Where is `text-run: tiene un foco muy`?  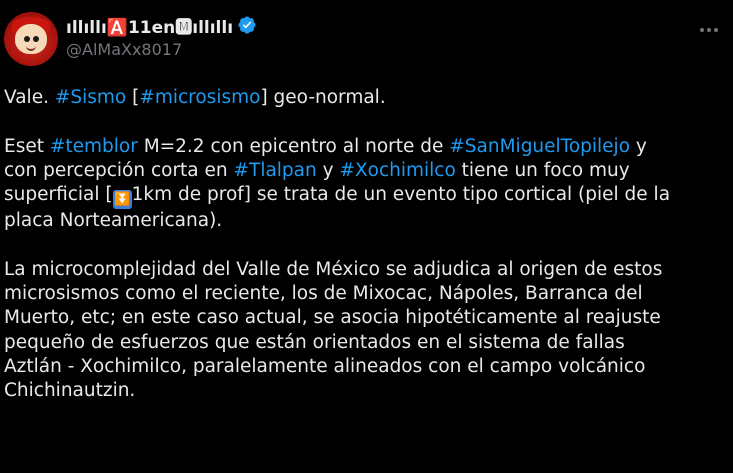 text-run: tiene un foco muy is located at coordinates (542, 170).